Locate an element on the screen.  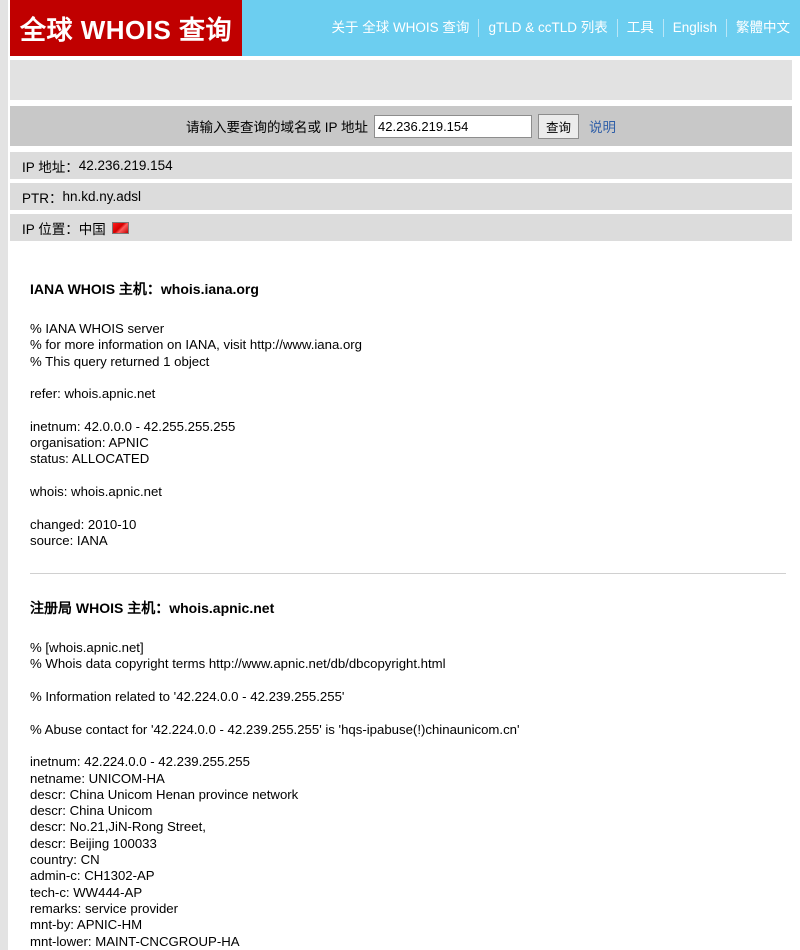
search-bar: 请输入要查询的域名或 IP 地址 查询 说明 is located at coordinates (401, 126).